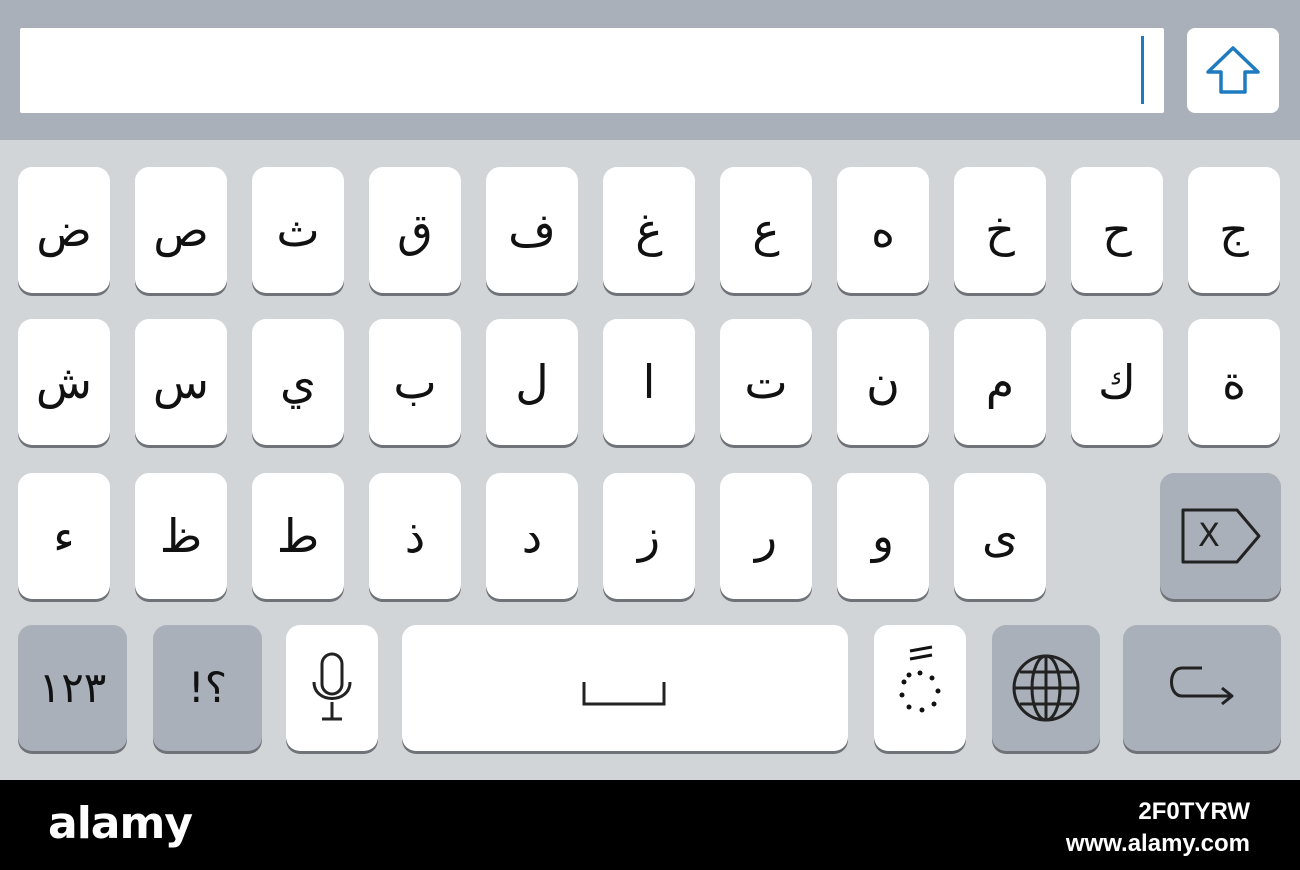 Image resolution: width=1300 pixels, height=870 pixels. I want to click on key-label: ض, so click(64, 230).